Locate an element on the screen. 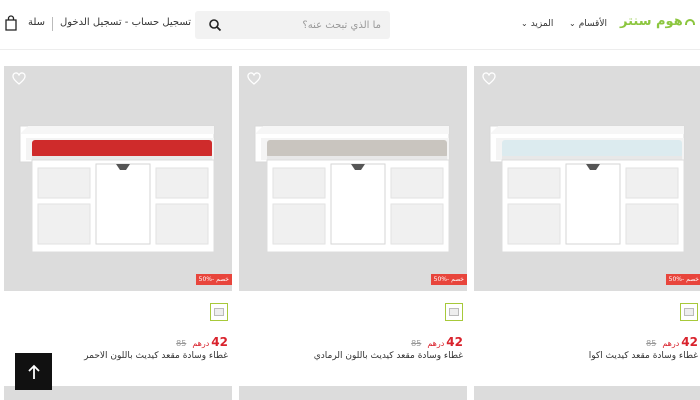 The width and height of the screenshot is (700, 400). shopping-bag-icon is located at coordinates (11, 23).